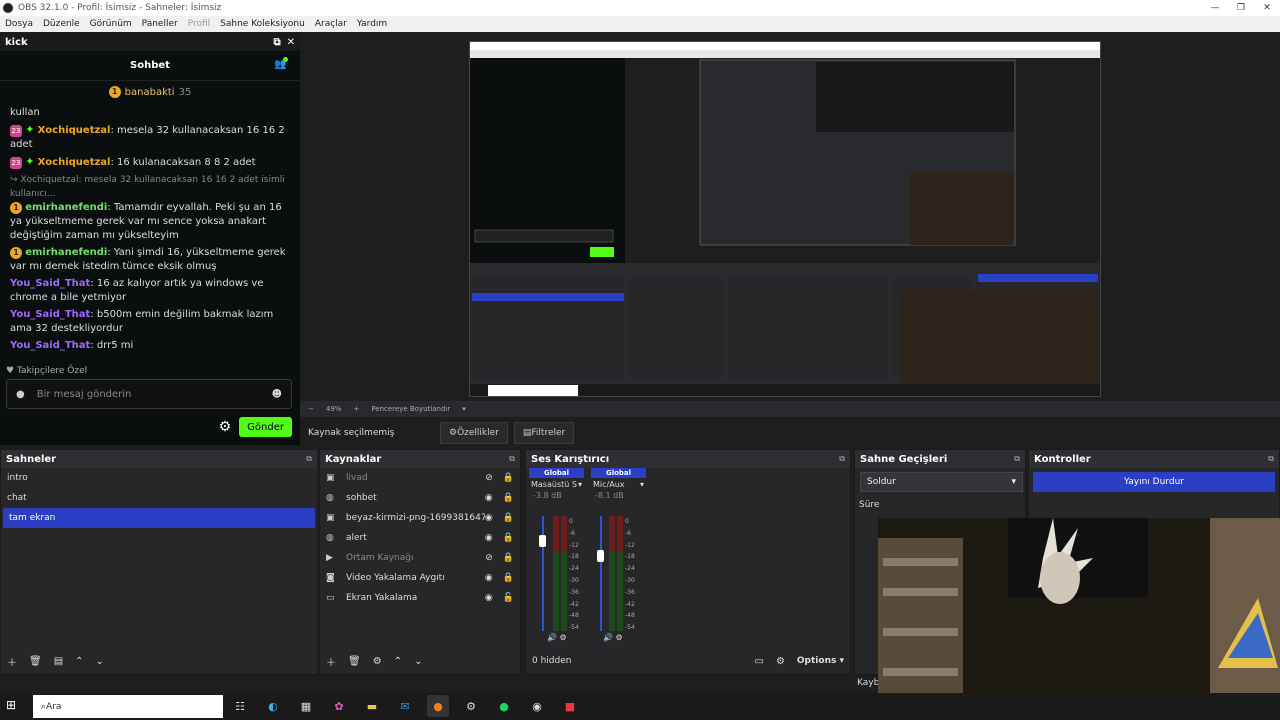  Describe the element at coordinates (150, 92) in the screenshot. I see `pinned-user: banabakti` at that location.